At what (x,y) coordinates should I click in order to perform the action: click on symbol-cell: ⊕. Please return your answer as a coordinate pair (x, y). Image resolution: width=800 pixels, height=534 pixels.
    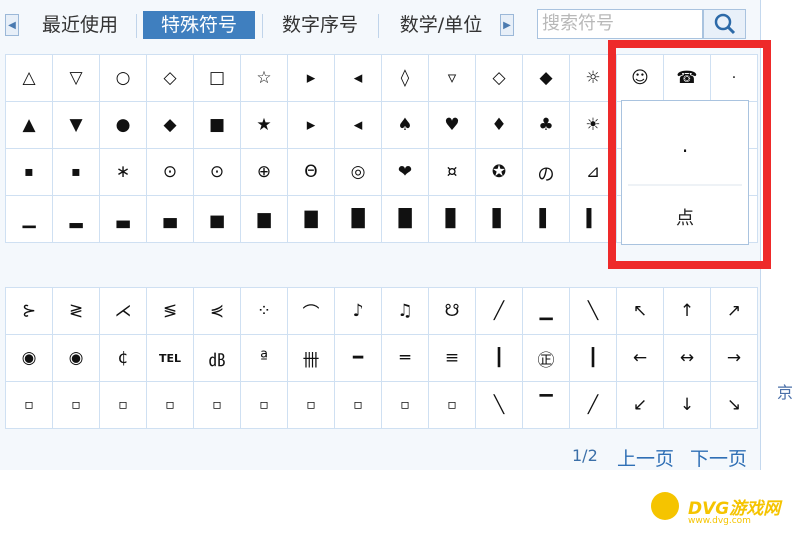
    Looking at the image, I should click on (264, 172).